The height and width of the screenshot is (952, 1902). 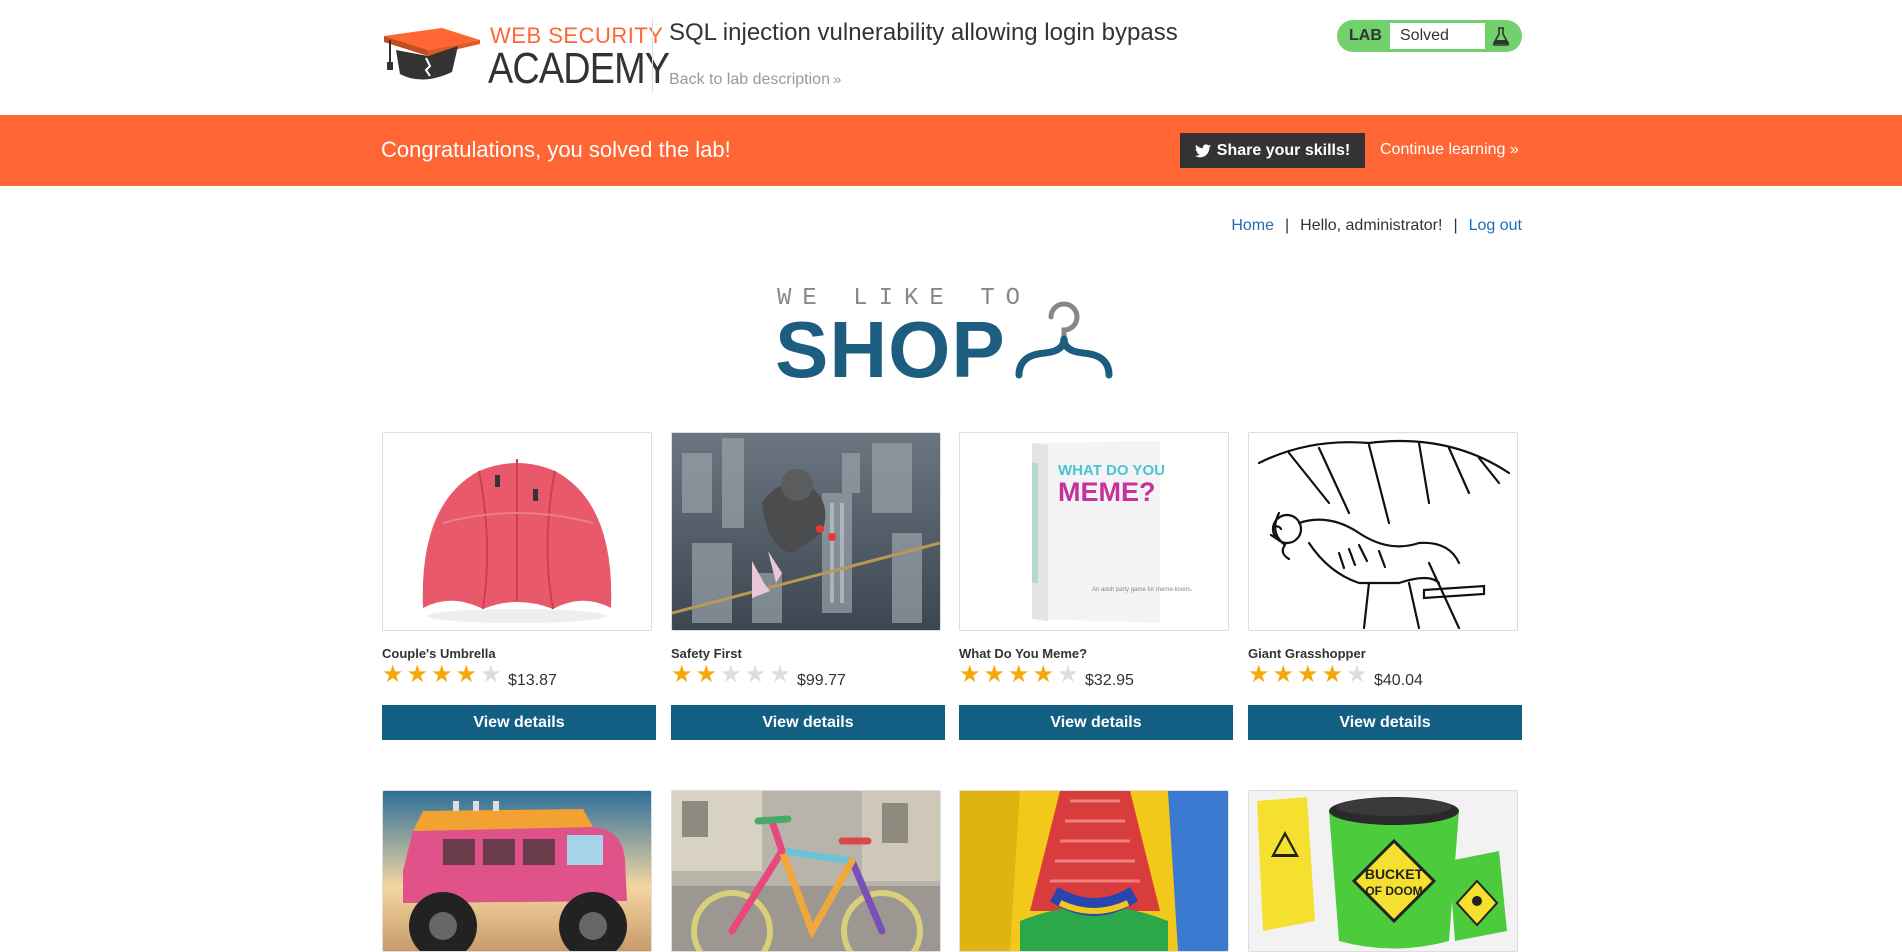 What do you see at coordinates (439, 653) in the screenshot?
I see `product-name: Couple's Umbrella` at bounding box center [439, 653].